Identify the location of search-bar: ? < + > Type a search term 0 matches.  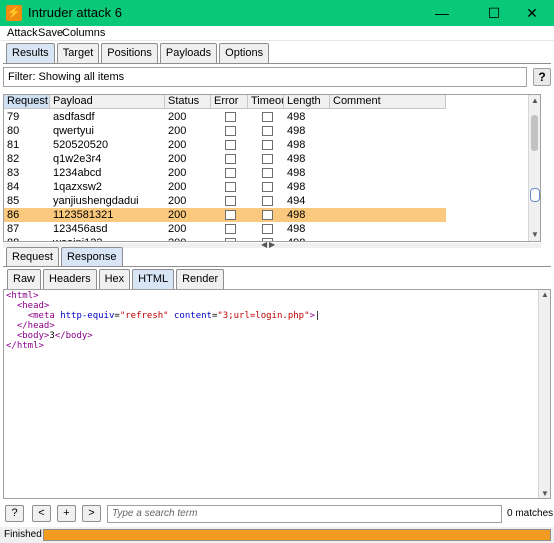
(277, 515).